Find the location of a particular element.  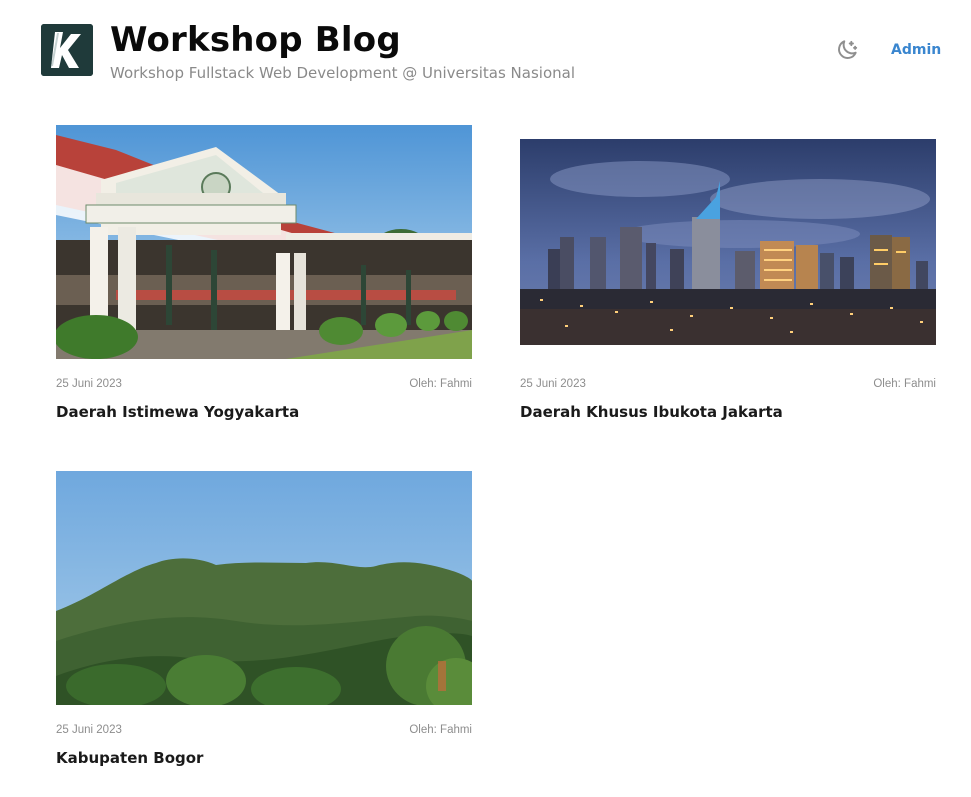

jakarta-skyline-image is located at coordinates (728, 242).